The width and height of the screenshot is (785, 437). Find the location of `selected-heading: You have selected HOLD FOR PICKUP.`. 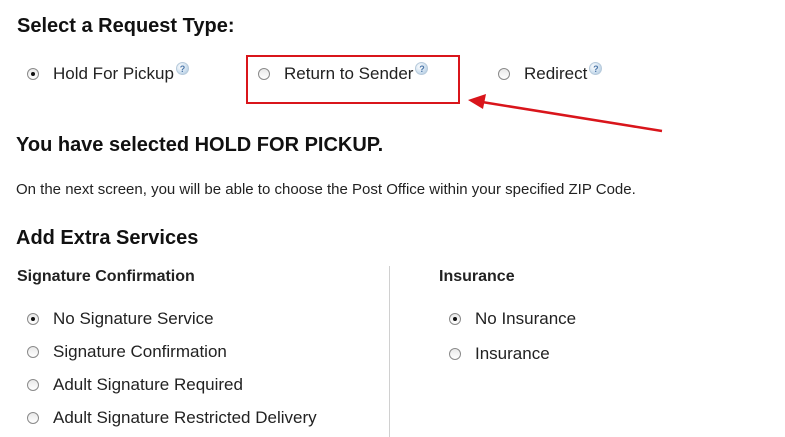

selected-heading: You have selected HOLD FOR PICKUP. is located at coordinates (200, 145).